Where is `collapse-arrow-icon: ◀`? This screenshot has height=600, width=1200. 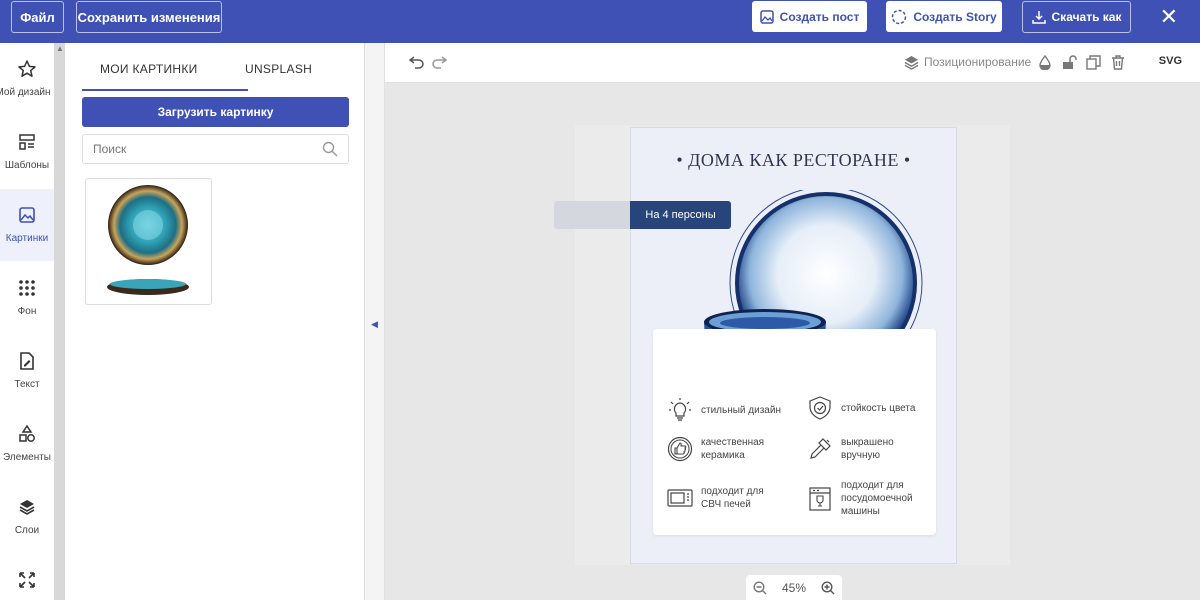 collapse-arrow-icon: ◀ is located at coordinates (374, 324).